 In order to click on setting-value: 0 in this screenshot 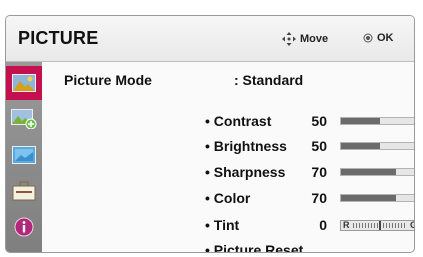, I will do `click(323, 225)`.